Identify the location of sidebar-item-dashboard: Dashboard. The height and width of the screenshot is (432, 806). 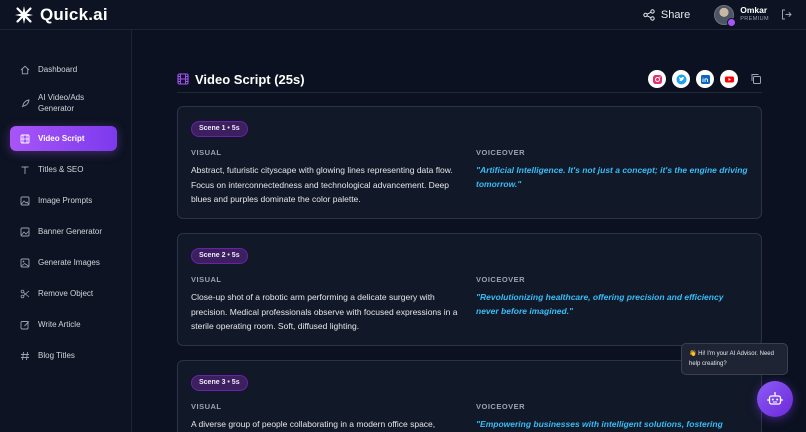
(63, 69).